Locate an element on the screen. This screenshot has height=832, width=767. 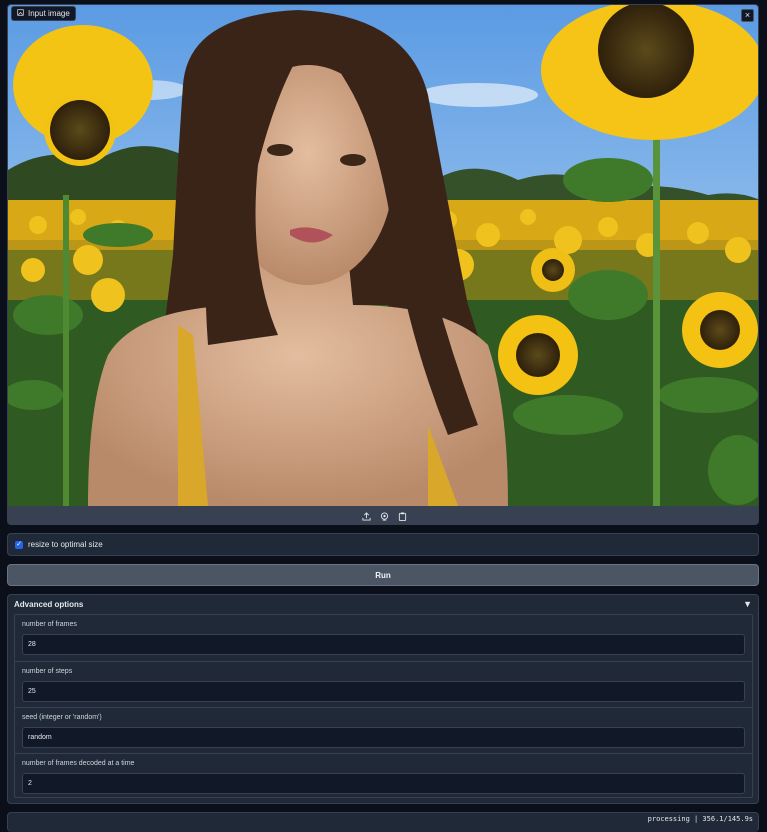
frames-field: number of frames 28 is located at coordinates (383, 638).